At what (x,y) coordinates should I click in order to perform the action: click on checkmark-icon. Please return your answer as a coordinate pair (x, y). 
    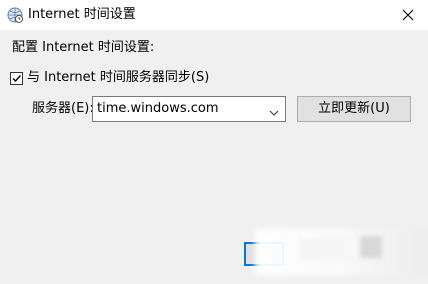
    Looking at the image, I should click on (17, 78).